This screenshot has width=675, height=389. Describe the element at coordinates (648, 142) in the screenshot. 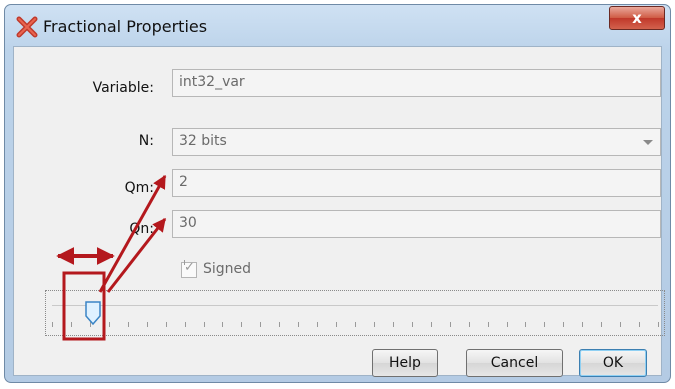

I see `combo-arrow-icon` at that location.